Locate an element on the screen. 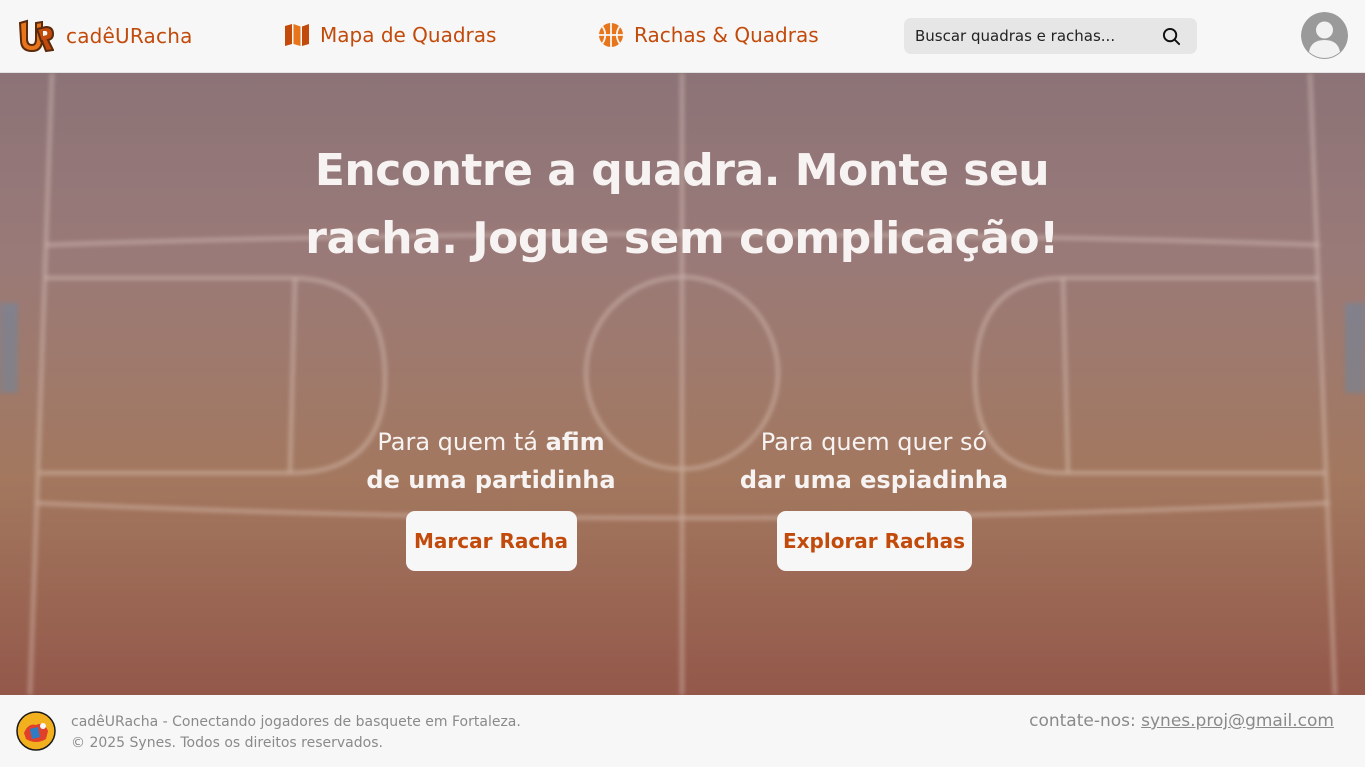  user-avatar is located at coordinates (1324, 35).